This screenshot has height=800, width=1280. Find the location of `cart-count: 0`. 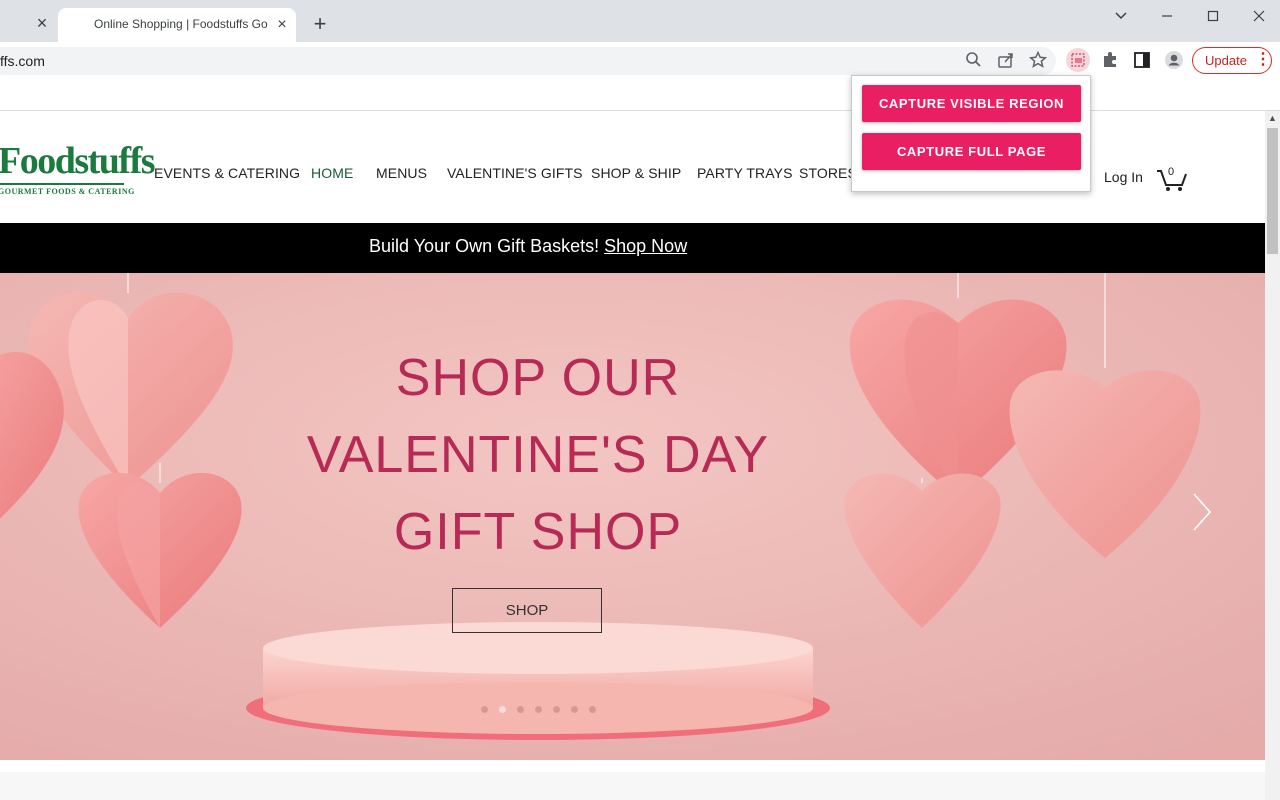

cart-count: 0 is located at coordinates (1171, 172).